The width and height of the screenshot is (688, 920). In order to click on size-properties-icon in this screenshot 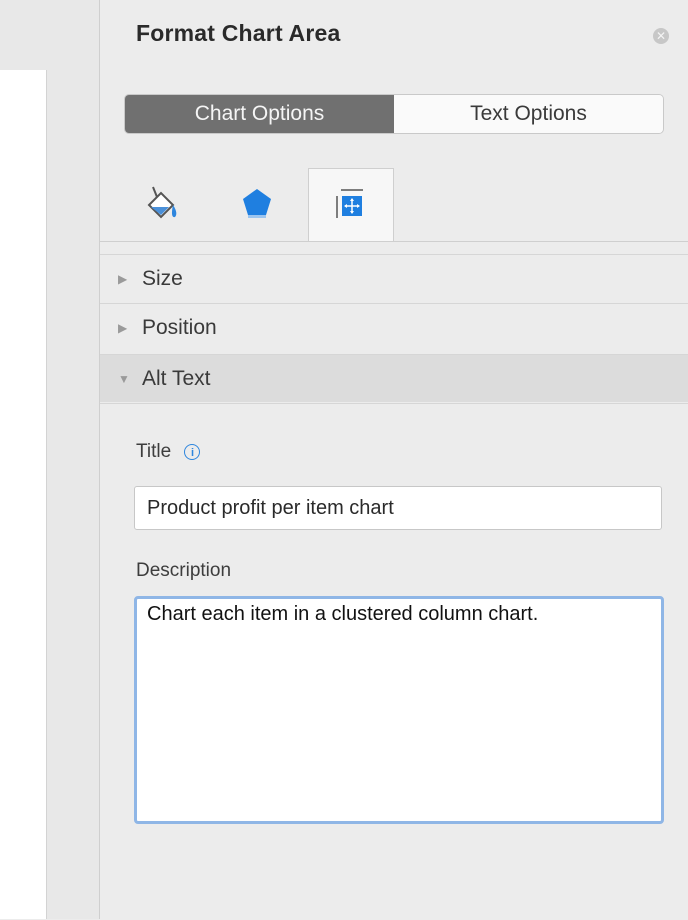, I will do `click(349, 203)`.